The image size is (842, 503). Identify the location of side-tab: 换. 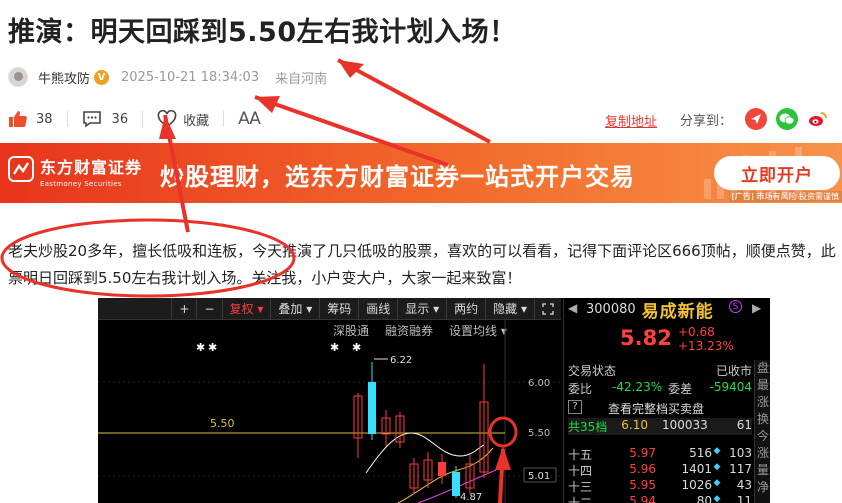
(762, 419).